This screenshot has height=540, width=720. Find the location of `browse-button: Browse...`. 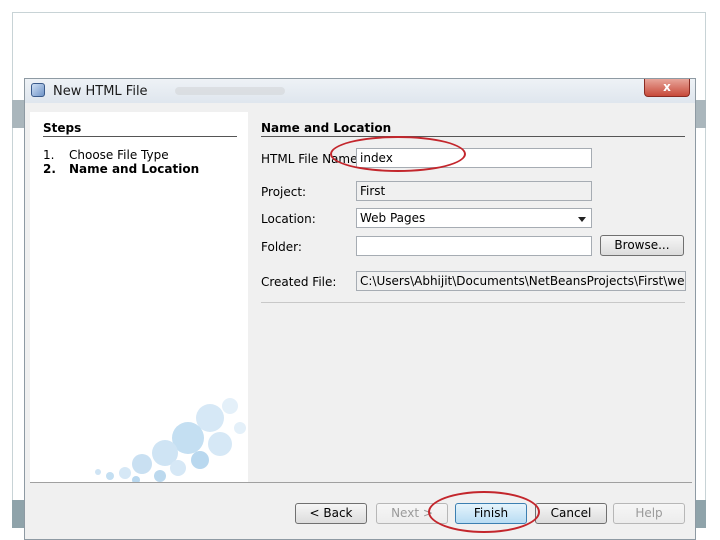

browse-button: Browse... is located at coordinates (642, 245).